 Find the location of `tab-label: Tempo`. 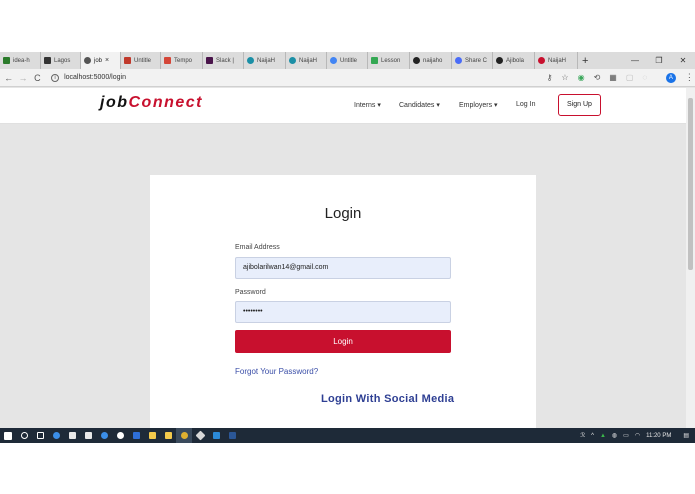

tab-label: Tempo is located at coordinates (183, 60).